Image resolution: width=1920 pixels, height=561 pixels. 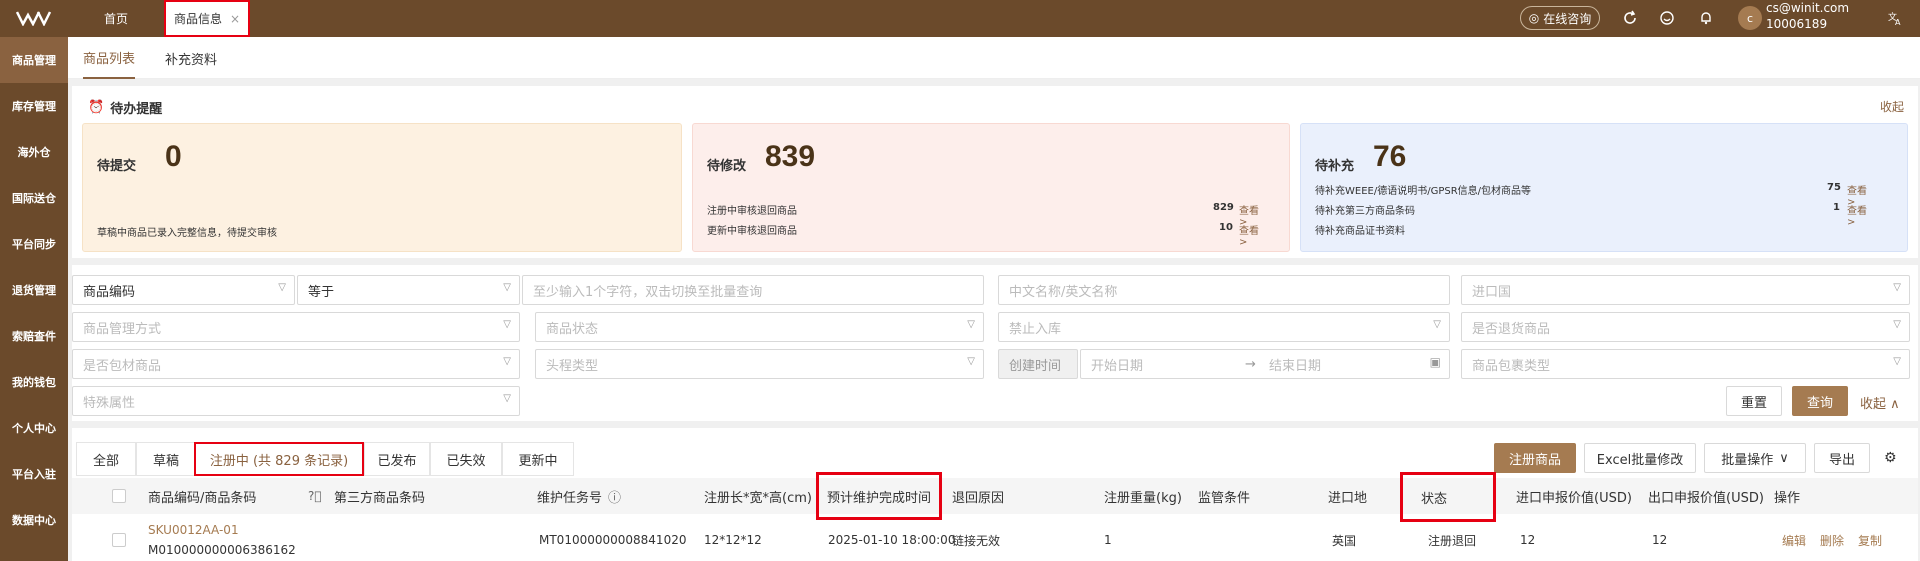 What do you see at coordinates (466, 459) in the screenshot?
I see `tab-invalid: 已失效` at bounding box center [466, 459].